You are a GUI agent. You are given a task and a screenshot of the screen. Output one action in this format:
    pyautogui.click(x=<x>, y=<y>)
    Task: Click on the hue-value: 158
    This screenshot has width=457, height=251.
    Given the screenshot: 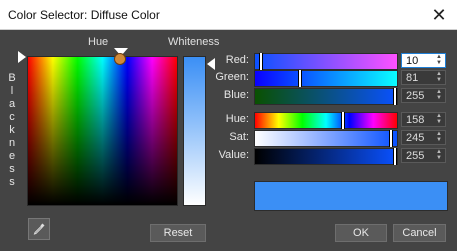 What is the action you would take?
    pyautogui.click(x=415, y=120)
    